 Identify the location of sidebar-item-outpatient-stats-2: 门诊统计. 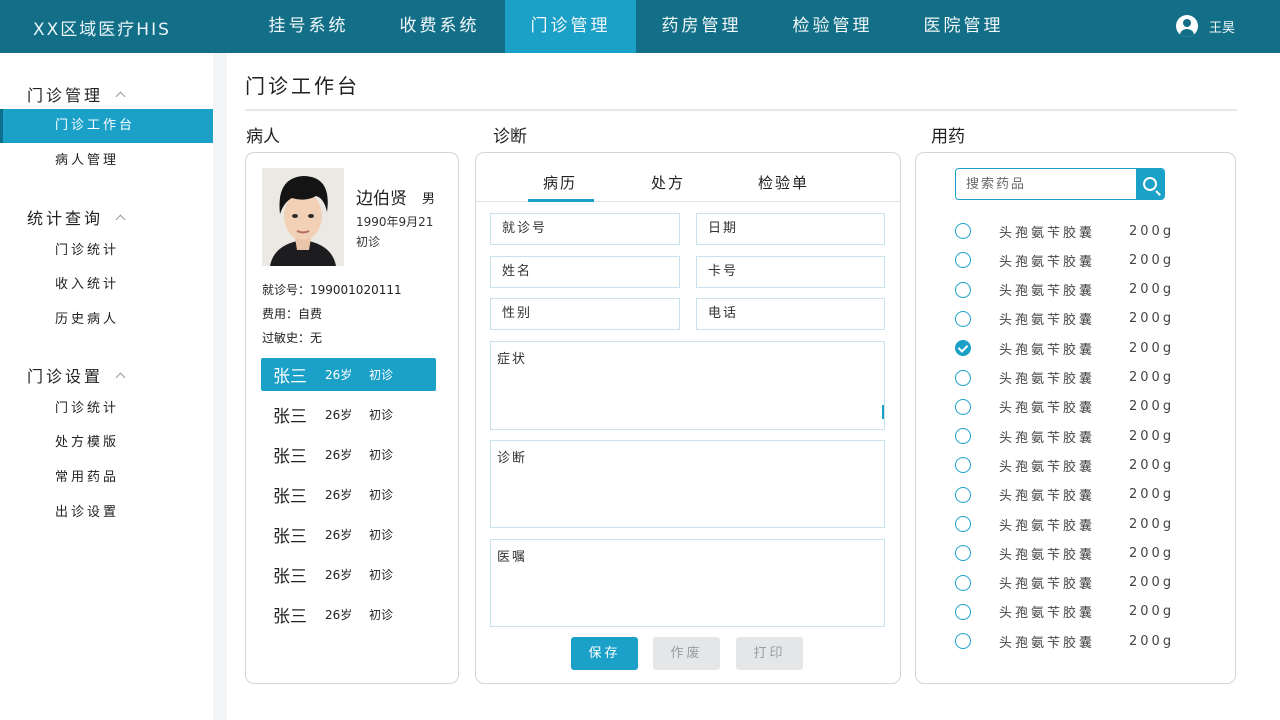
(106, 409).